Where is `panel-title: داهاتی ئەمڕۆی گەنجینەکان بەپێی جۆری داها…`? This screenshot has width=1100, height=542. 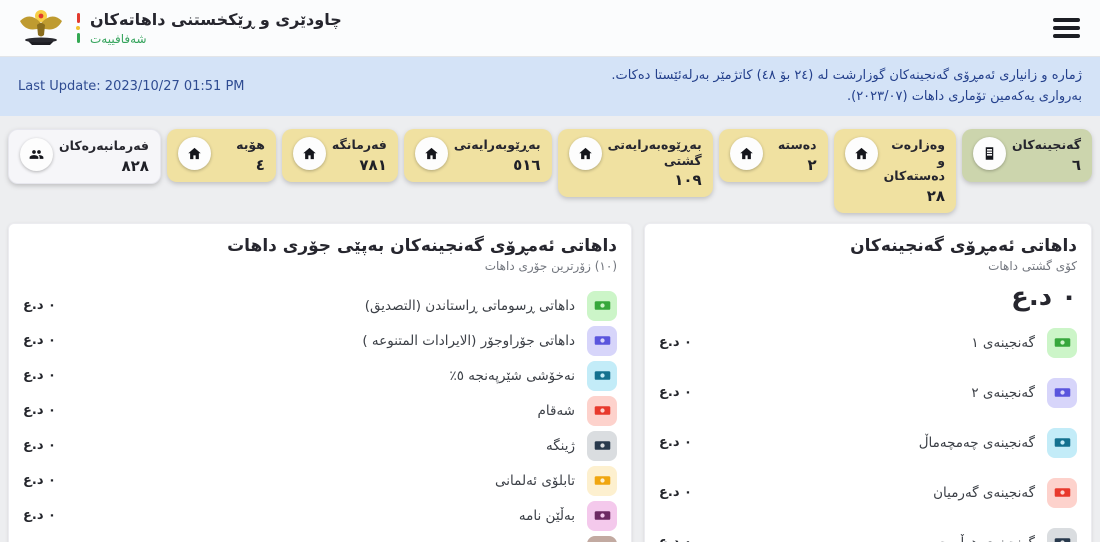 panel-title: داهاتی ئەمڕۆی گەنجینەکان بەپێی جۆری داها… is located at coordinates (422, 245).